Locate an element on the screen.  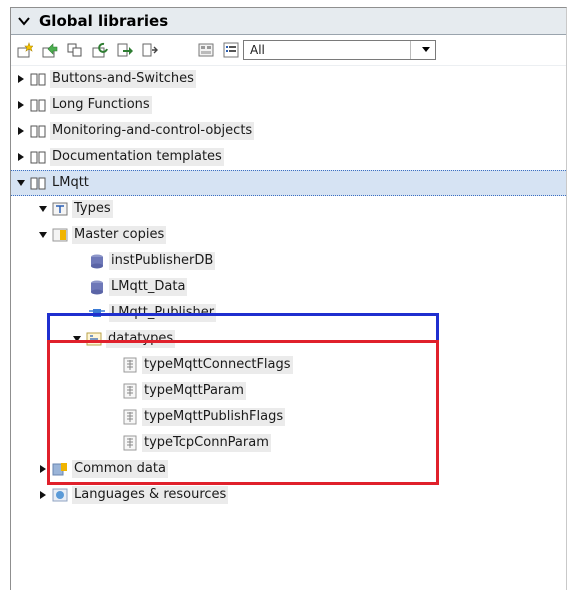
panel-title: Global libraries is located at coordinates (104, 21).